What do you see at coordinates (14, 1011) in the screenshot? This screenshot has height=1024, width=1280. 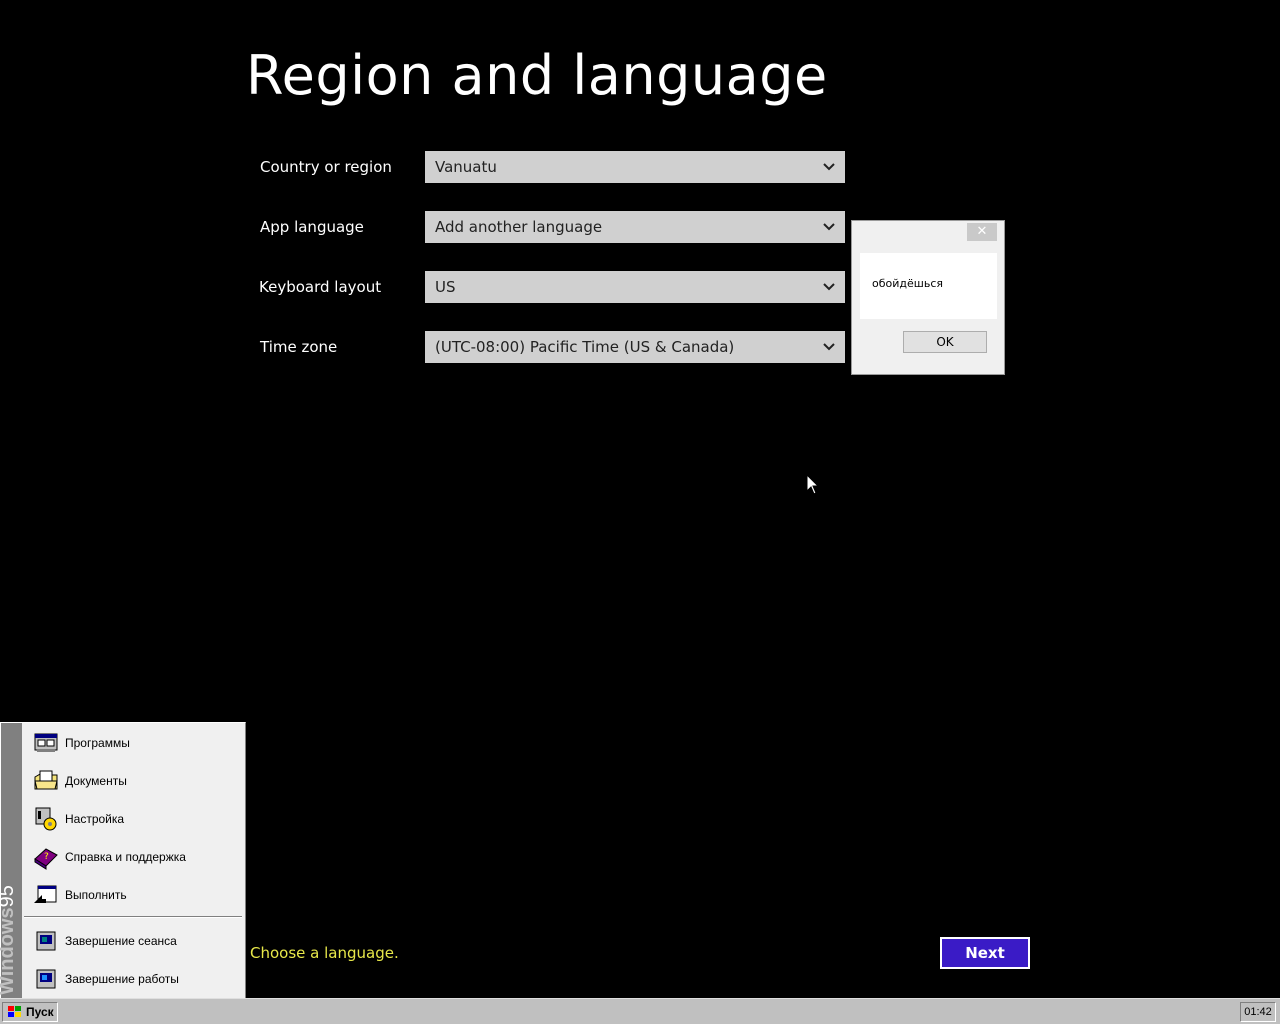 I see `windows-flag-icon` at bounding box center [14, 1011].